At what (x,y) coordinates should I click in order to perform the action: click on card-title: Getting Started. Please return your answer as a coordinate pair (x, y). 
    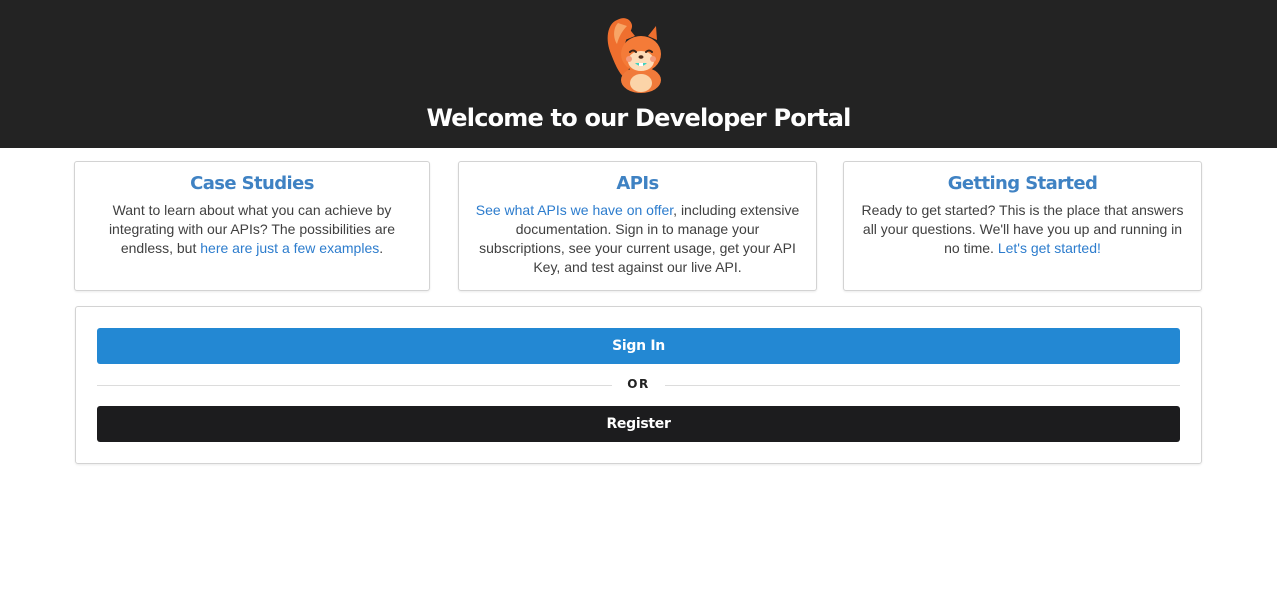
    Looking at the image, I should click on (1022, 183).